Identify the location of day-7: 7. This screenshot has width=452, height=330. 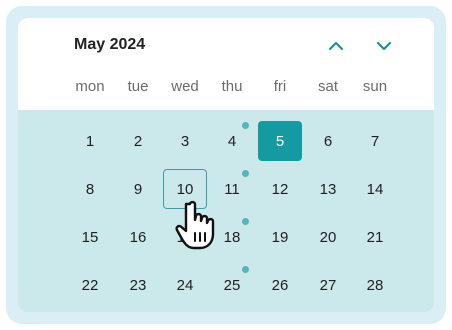
(375, 141).